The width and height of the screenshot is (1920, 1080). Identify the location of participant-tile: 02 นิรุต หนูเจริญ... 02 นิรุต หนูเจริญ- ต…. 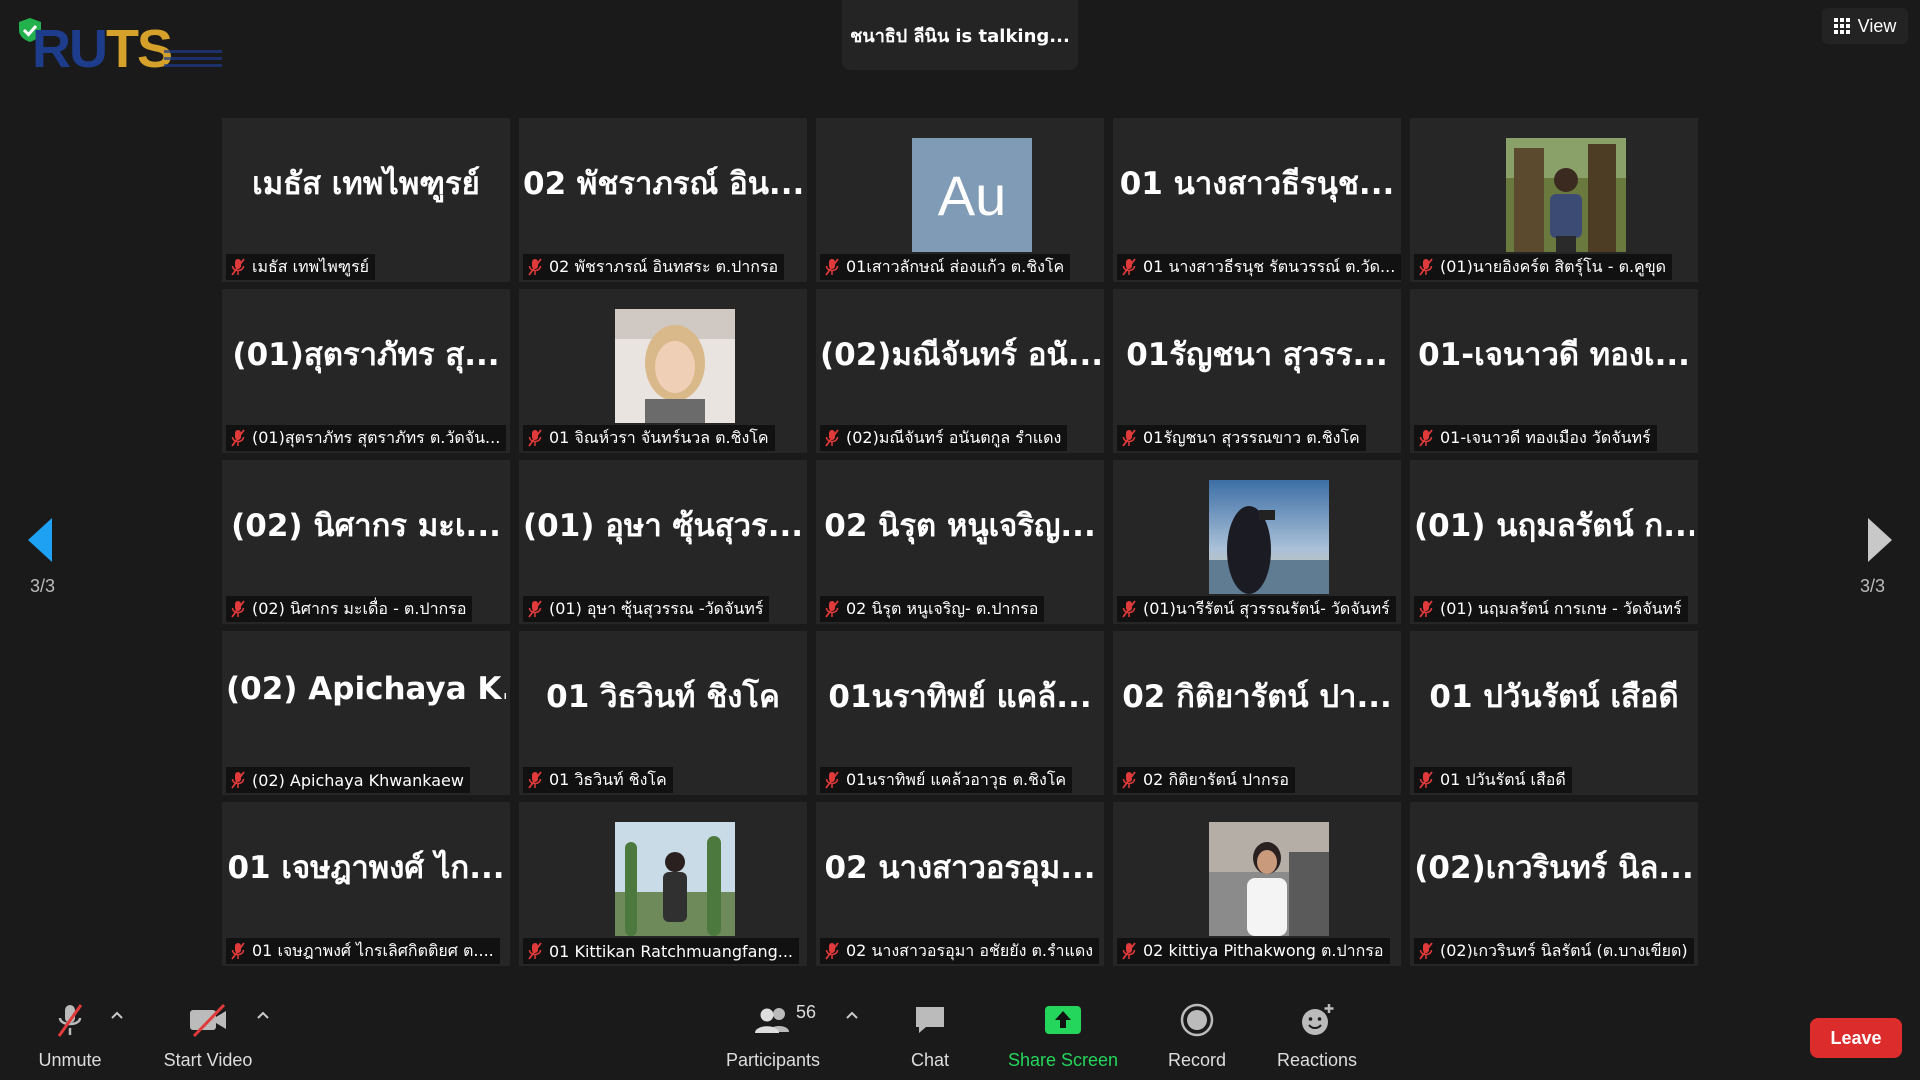
(960, 542).